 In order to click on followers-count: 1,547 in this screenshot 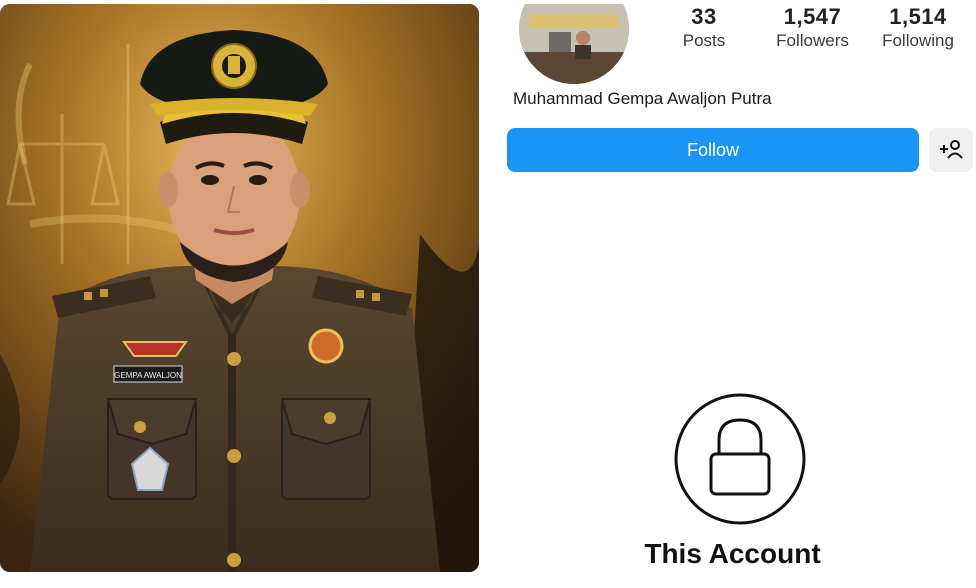, I will do `click(812, 16)`.